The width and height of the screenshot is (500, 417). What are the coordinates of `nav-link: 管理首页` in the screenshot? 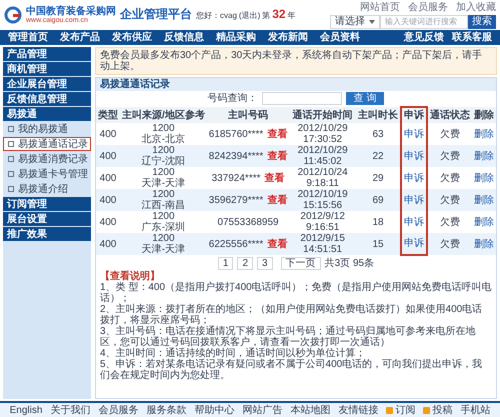 It's located at (28, 37).